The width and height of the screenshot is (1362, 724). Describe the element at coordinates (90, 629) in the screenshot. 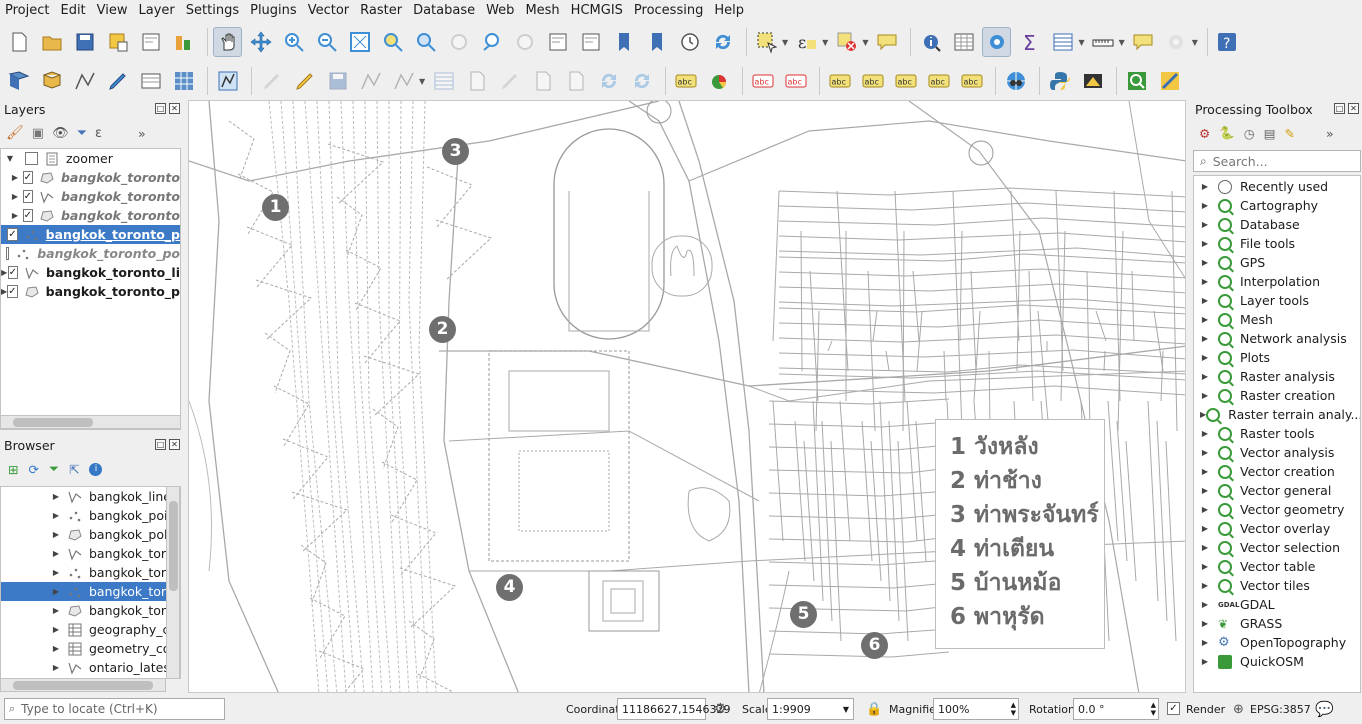

I see `browser-item: ▶ geography_co` at that location.